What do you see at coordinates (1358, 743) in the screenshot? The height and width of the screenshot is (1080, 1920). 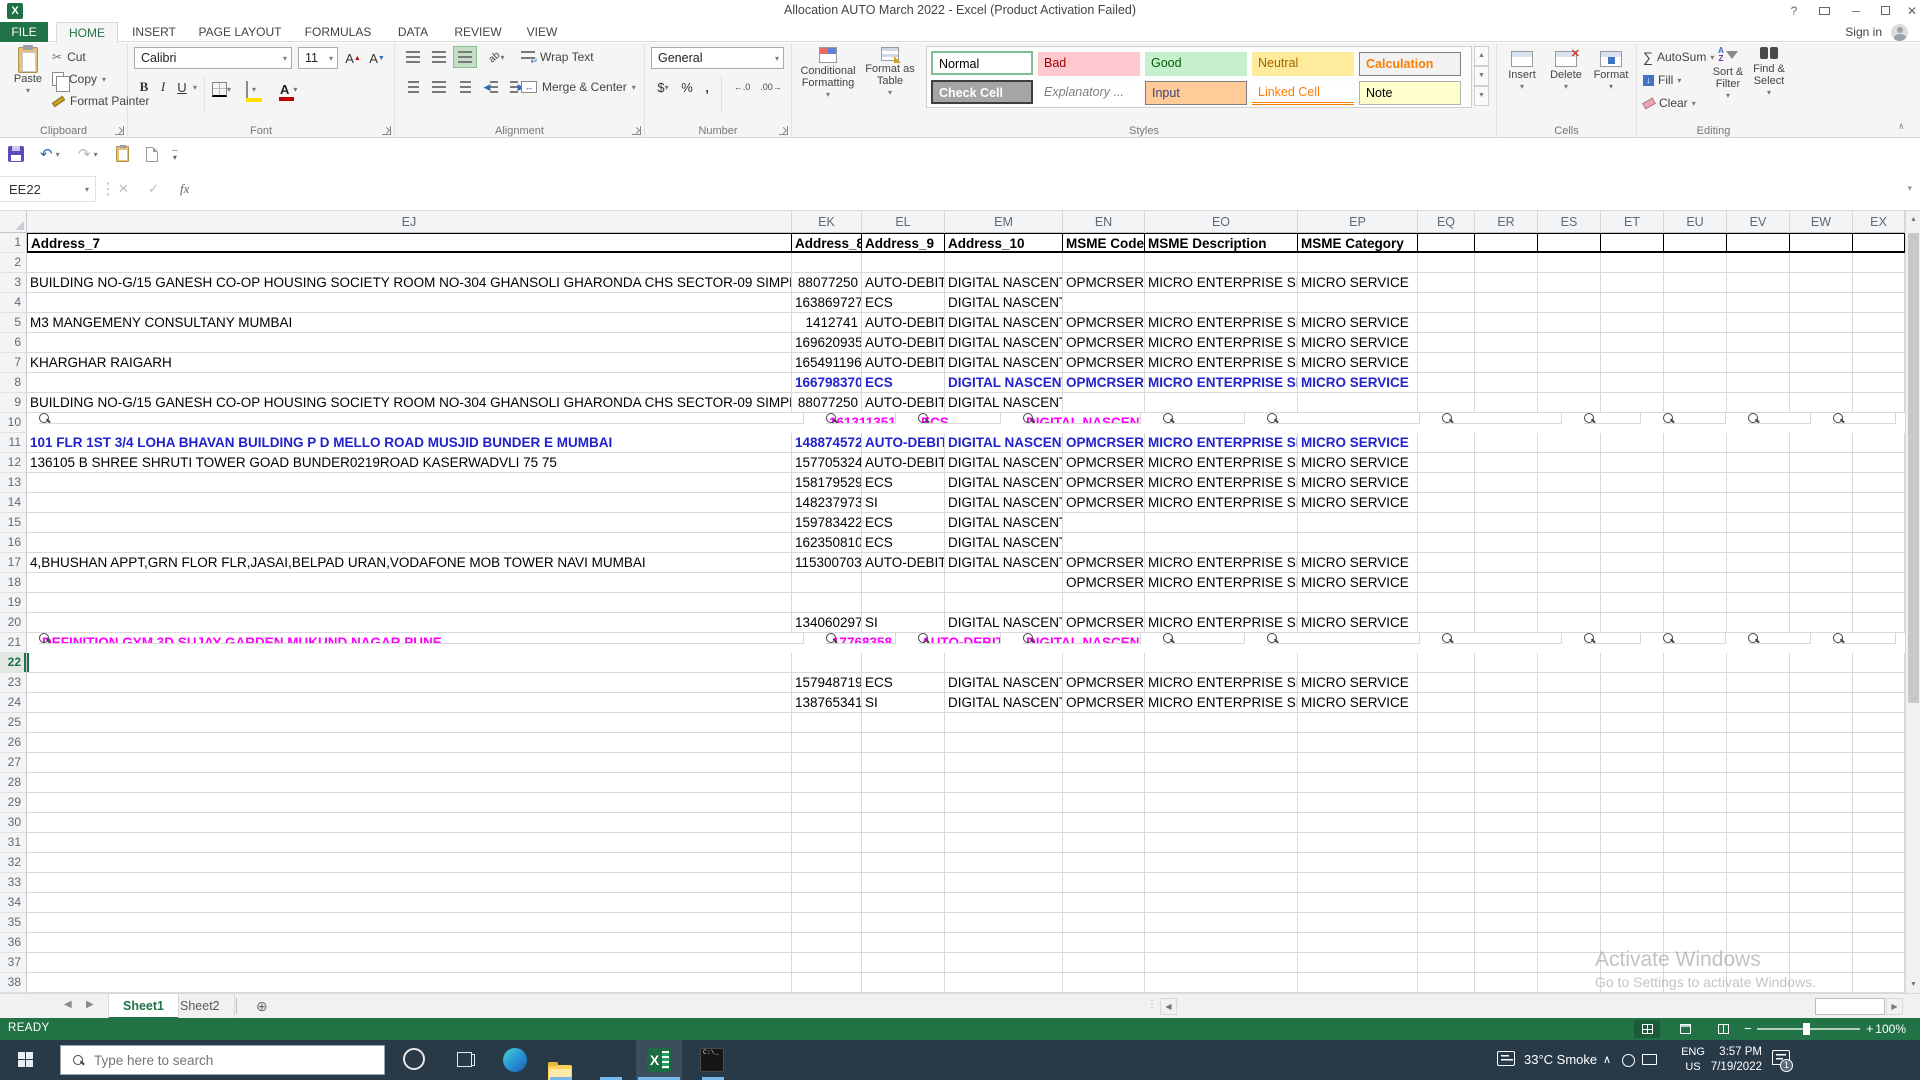 I see `cell-EP26` at bounding box center [1358, 743].